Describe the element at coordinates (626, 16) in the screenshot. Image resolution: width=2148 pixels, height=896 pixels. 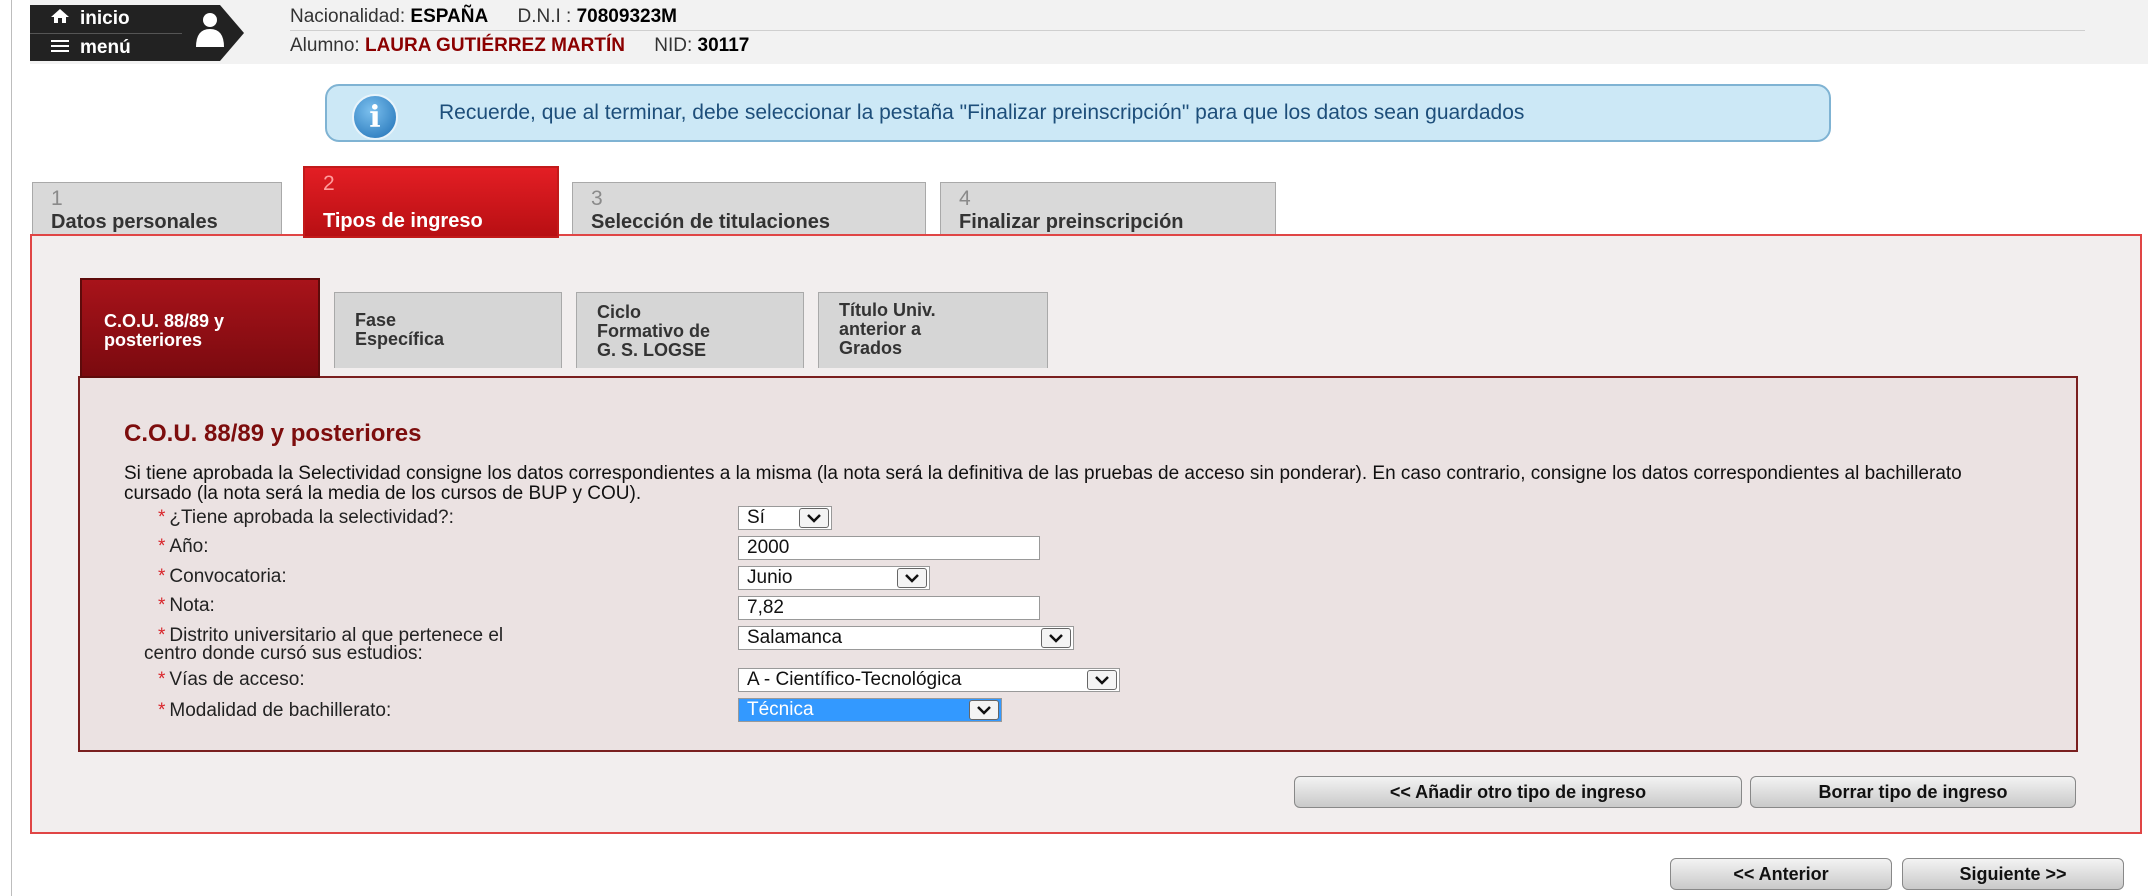
I see `dni-value: 70809323M` at that location.